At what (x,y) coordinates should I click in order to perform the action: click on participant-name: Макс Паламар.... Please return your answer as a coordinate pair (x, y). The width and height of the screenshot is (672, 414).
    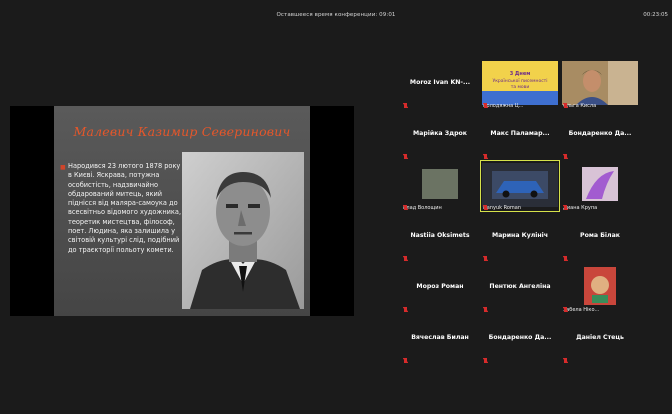
    Looking at the image, I should click on (520, 133).